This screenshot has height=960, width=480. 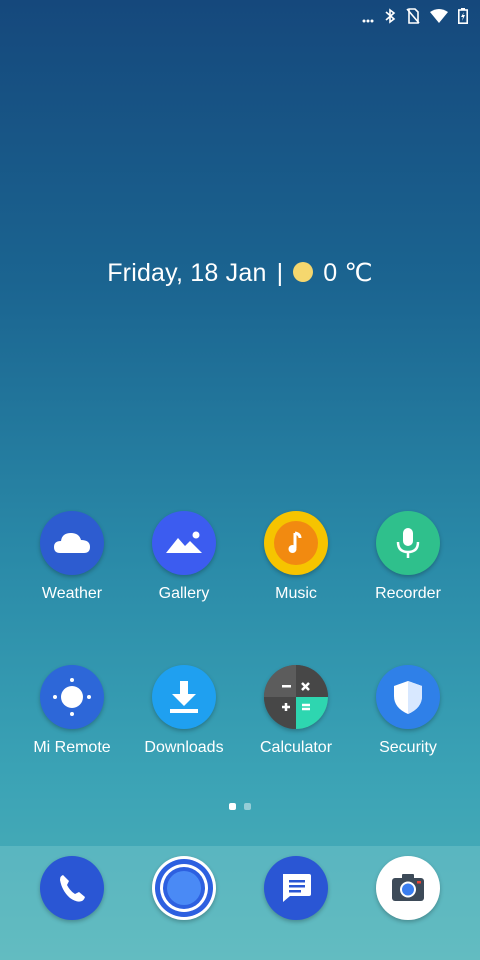 What do you see at coordinates (296, 747) in the screenshot?
I see `app-label: Calculator` at bounding box center [296, 747].